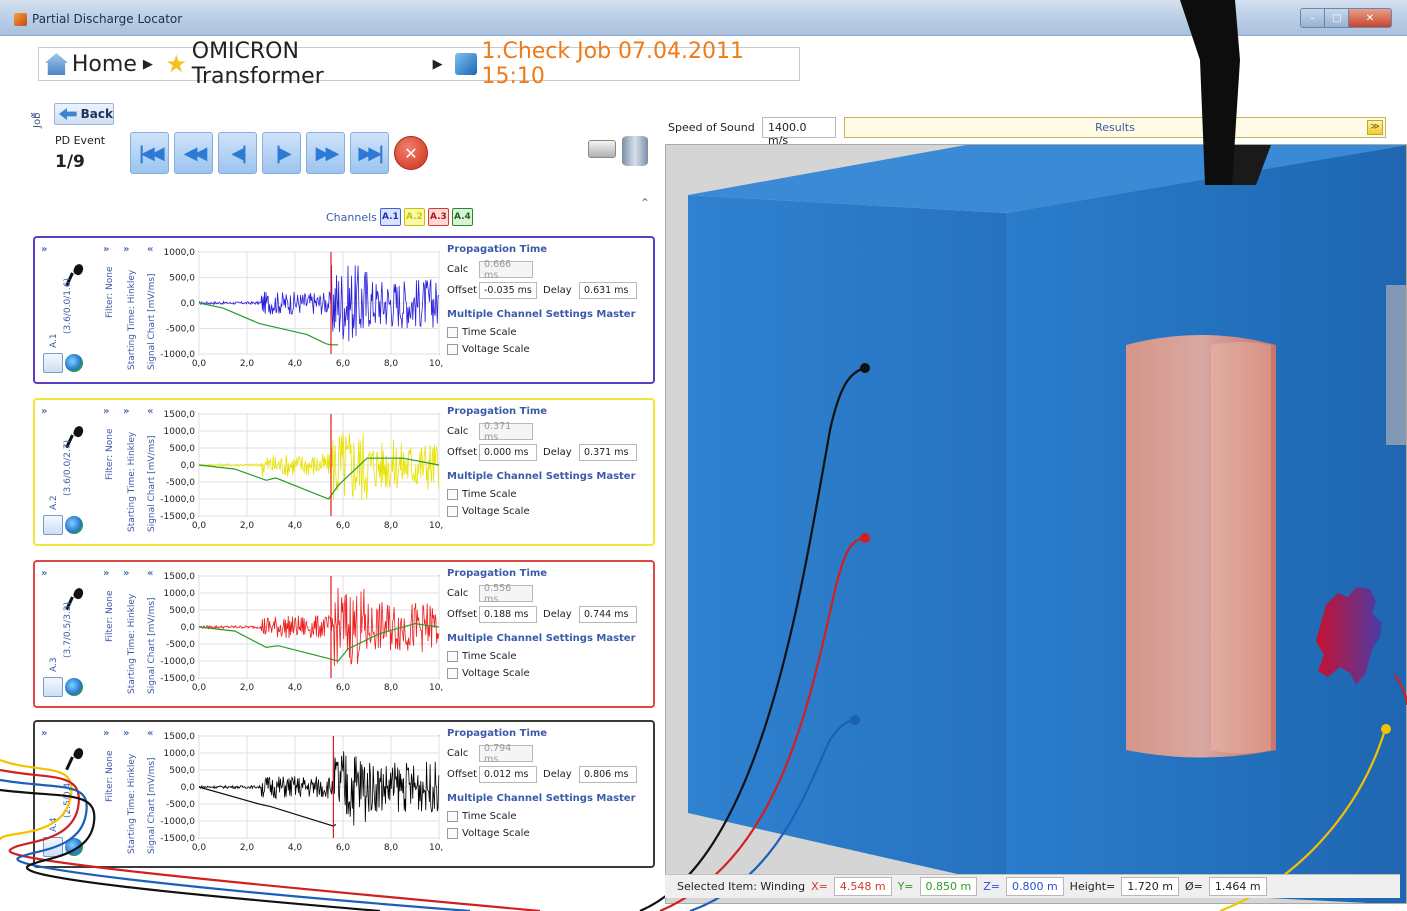 The image size is (1407, 911). What do you see at coordinates (104, 64) in the screenshot?
I see `breadcrumb-home: Home` at bounding box center [104, 64].